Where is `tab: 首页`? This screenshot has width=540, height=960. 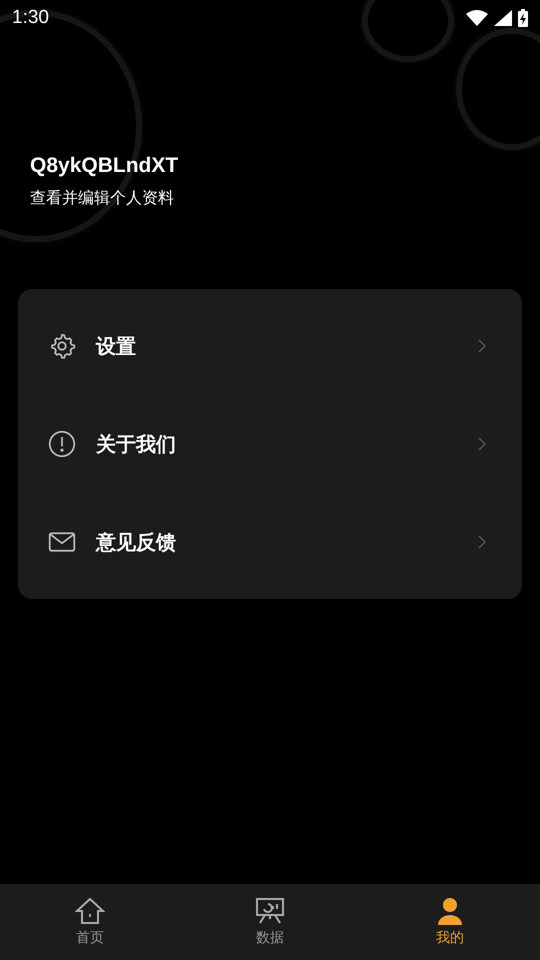
tab: 首页 is located at coordinates (90, 922).